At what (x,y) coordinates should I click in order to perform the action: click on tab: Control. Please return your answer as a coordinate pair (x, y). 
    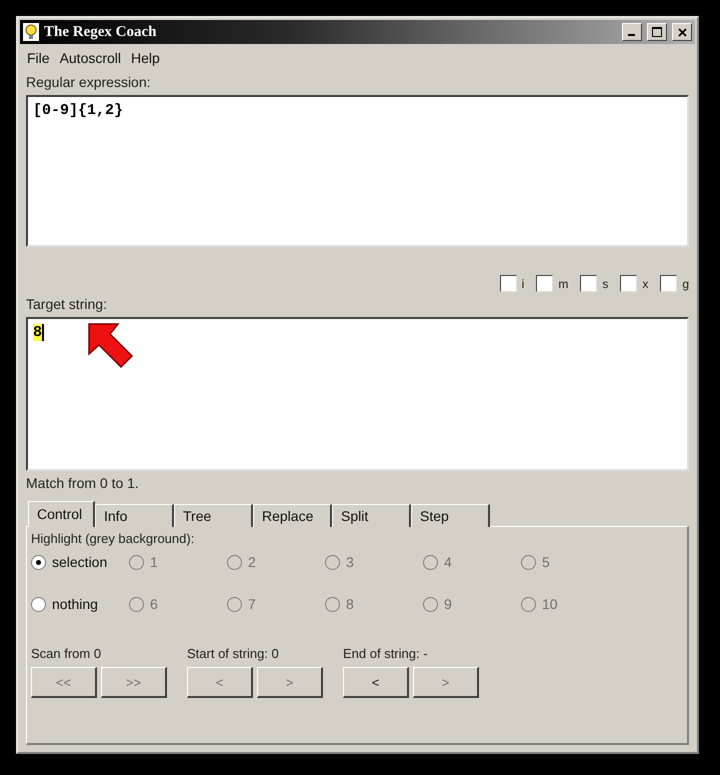
    Looking at the image, I should click on (61, 514).